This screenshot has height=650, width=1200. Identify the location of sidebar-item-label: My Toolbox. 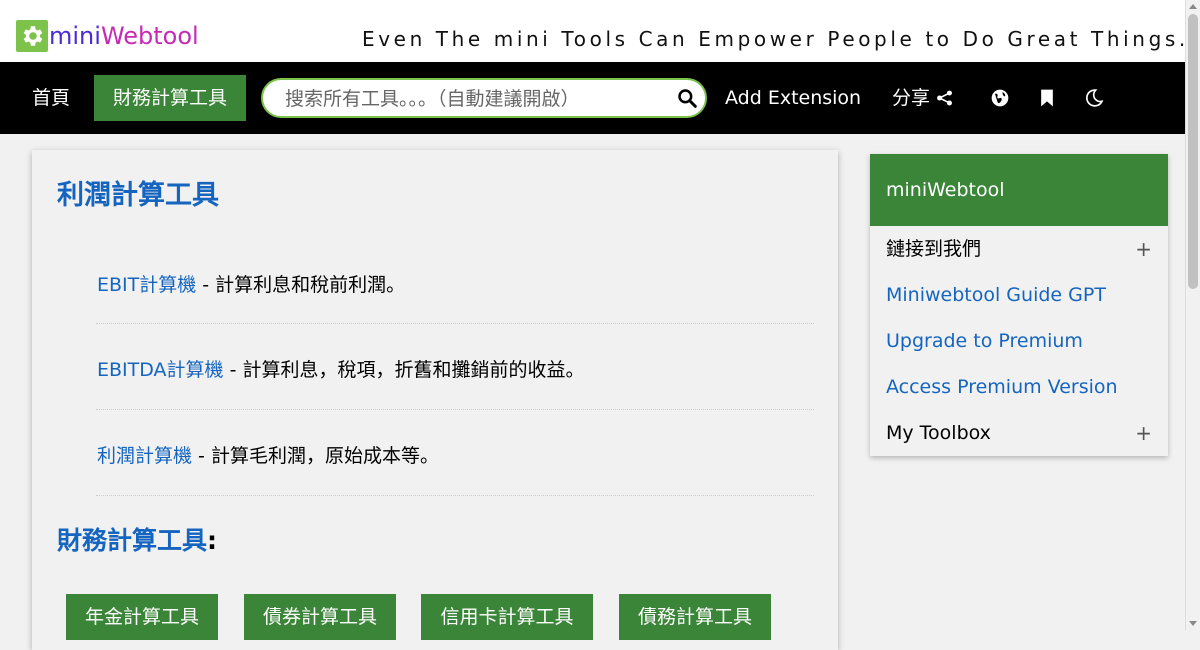
(938, 433).